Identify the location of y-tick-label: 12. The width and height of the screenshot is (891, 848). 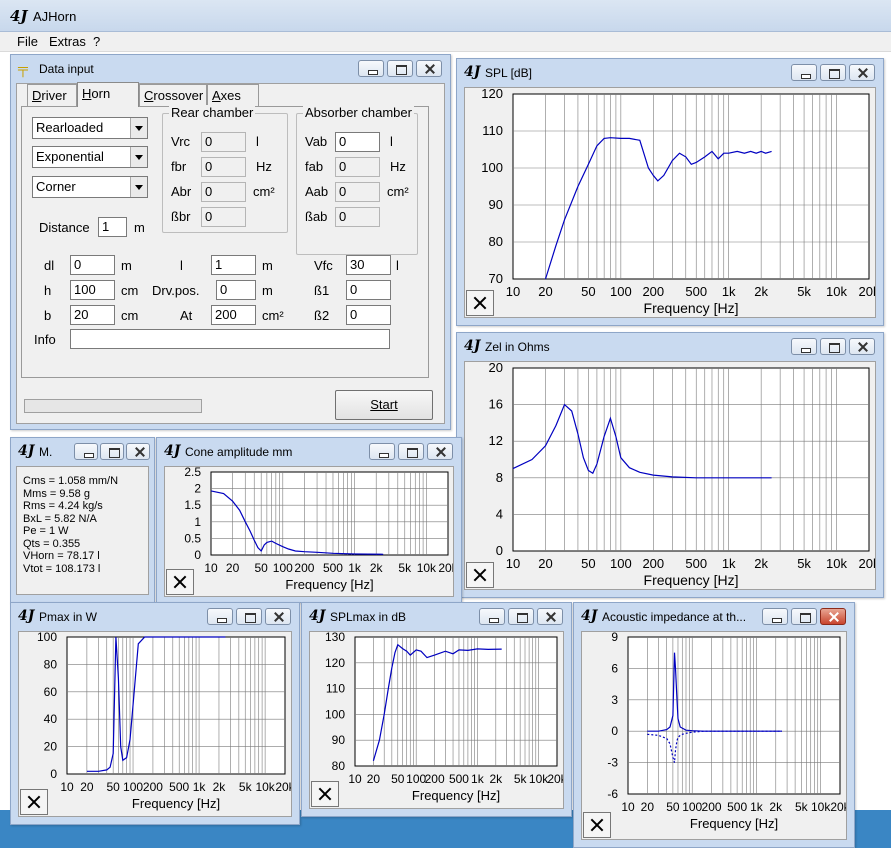
(496, 440).